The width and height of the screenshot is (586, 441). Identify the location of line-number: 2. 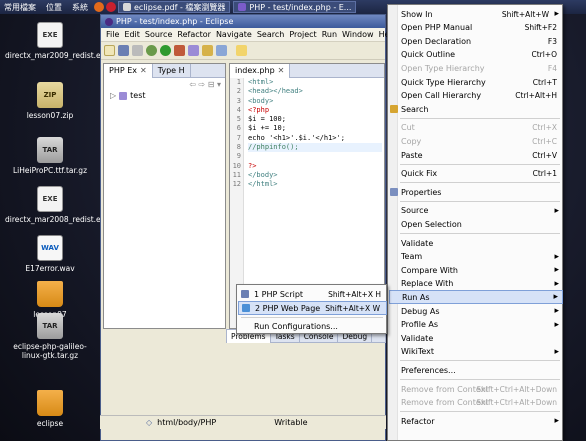
(238, 91).